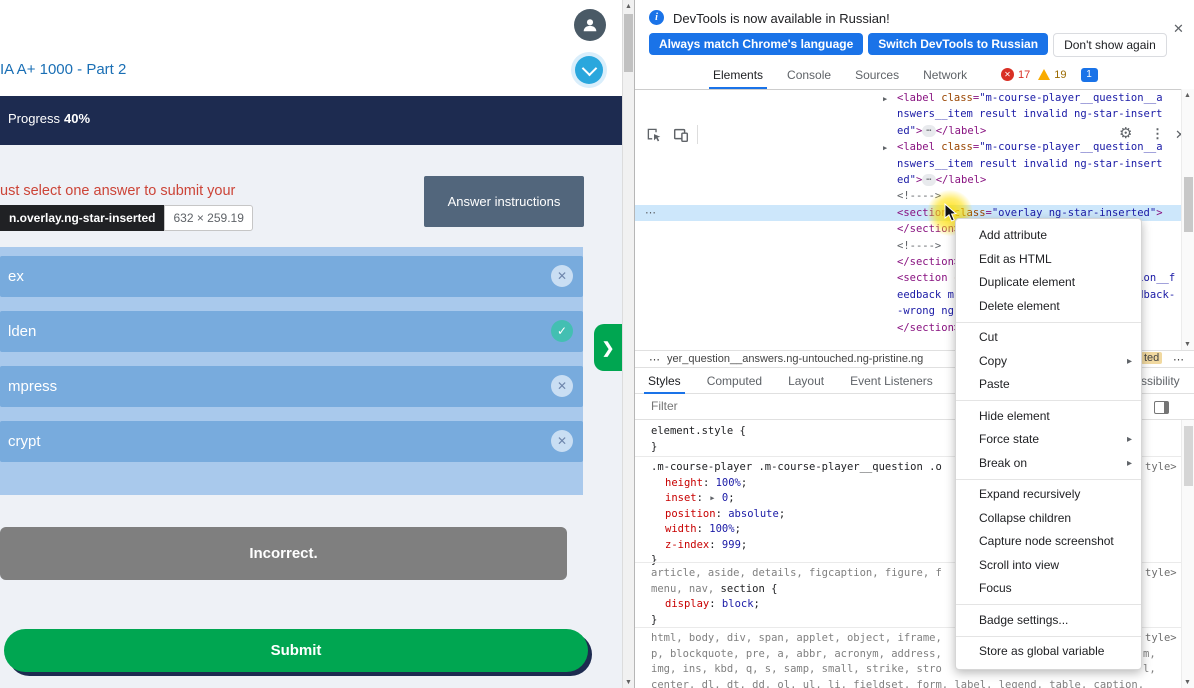 Image resolution: width=1194 pixels, height=688 pixels. What do you see at coordinates (1160, 381) in the screenshot?
I see `tab-accessibility-fragment: ssibility` at bounding box center [1160, 381].